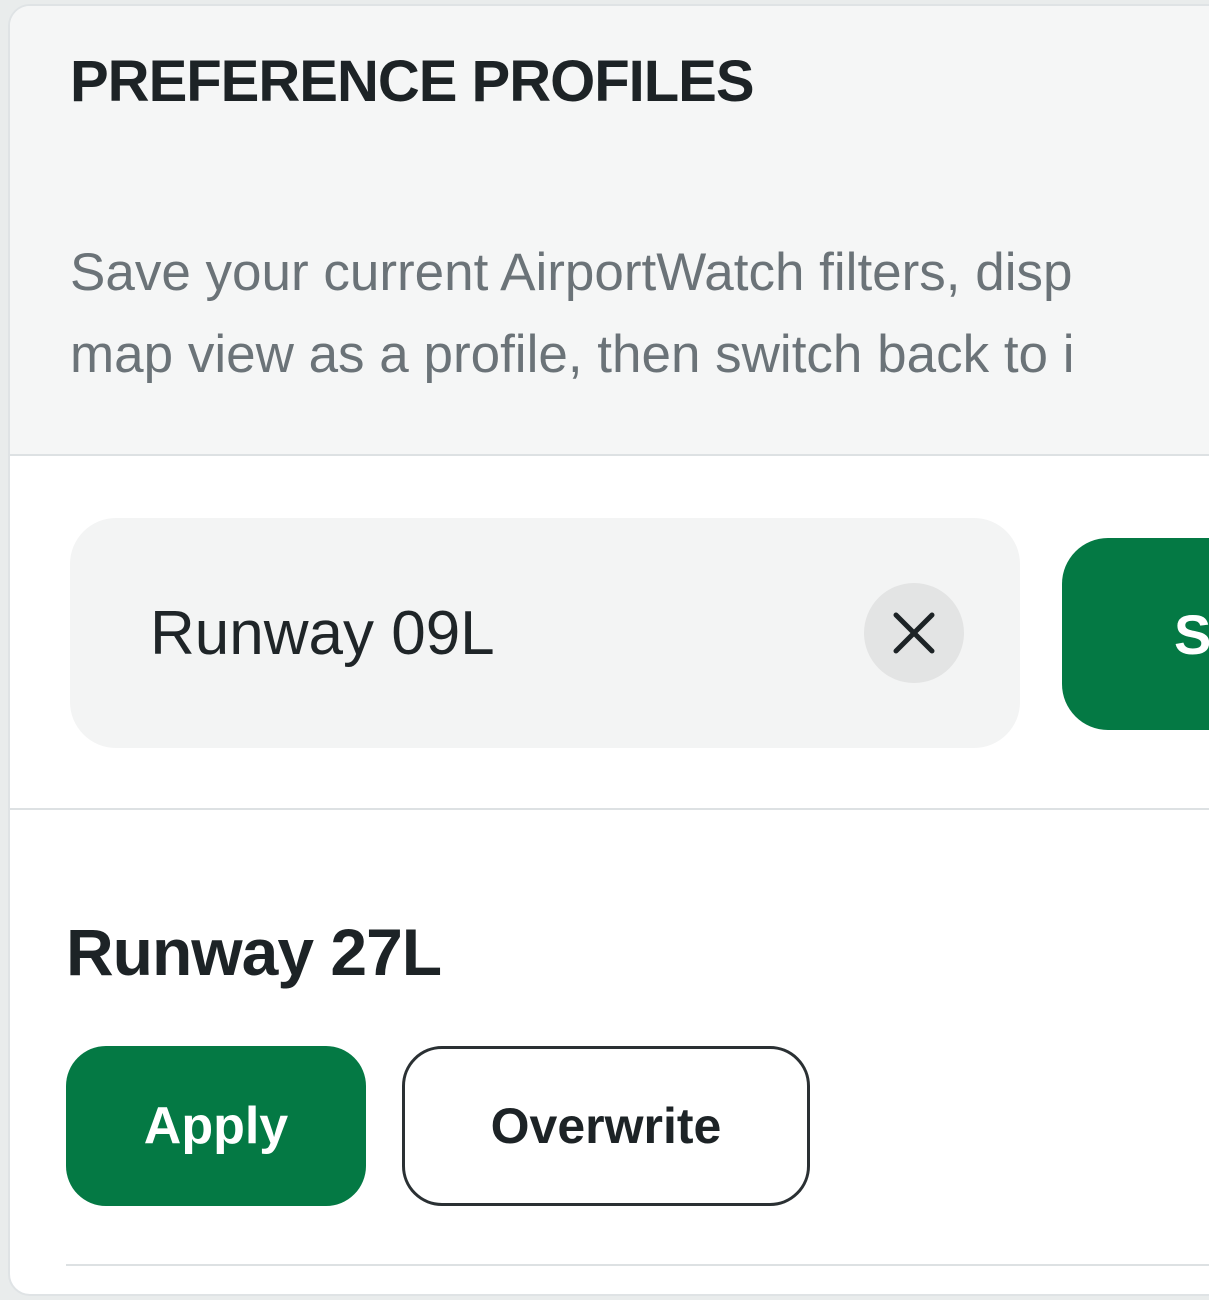 This screenshot has height=1300, width=1209. I want to click on profile-name-input, so click(490, 633).